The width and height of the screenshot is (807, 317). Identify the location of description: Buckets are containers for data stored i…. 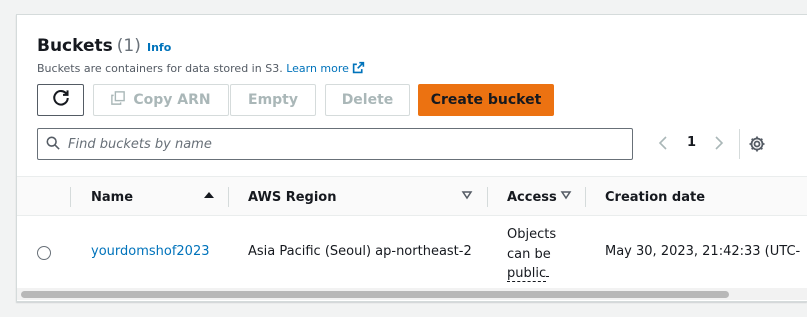
(201, 69).